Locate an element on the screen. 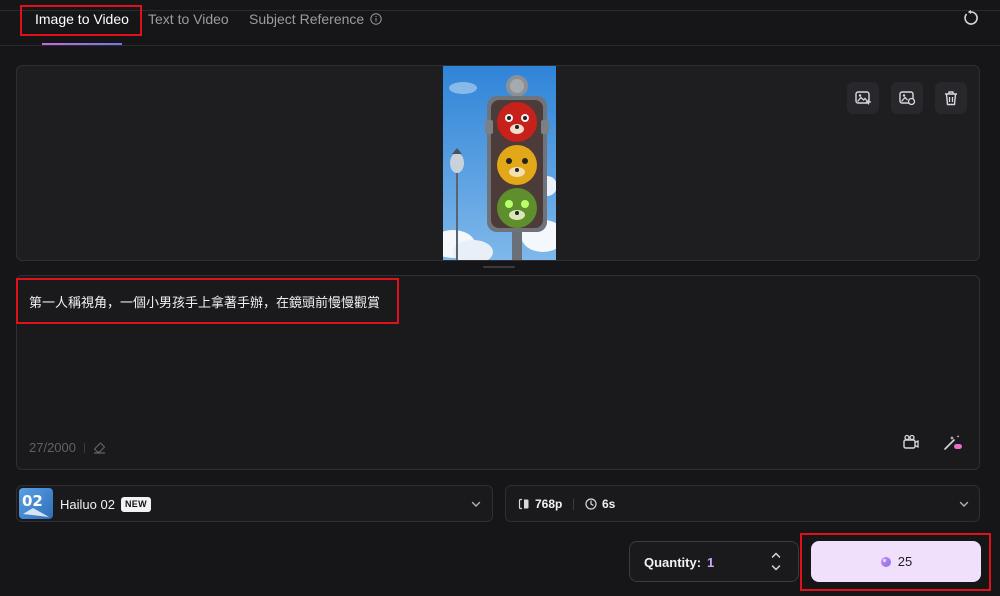 This screenshot has width=1000, height=596. image-settings-icon is located at coordinates (907, 98).